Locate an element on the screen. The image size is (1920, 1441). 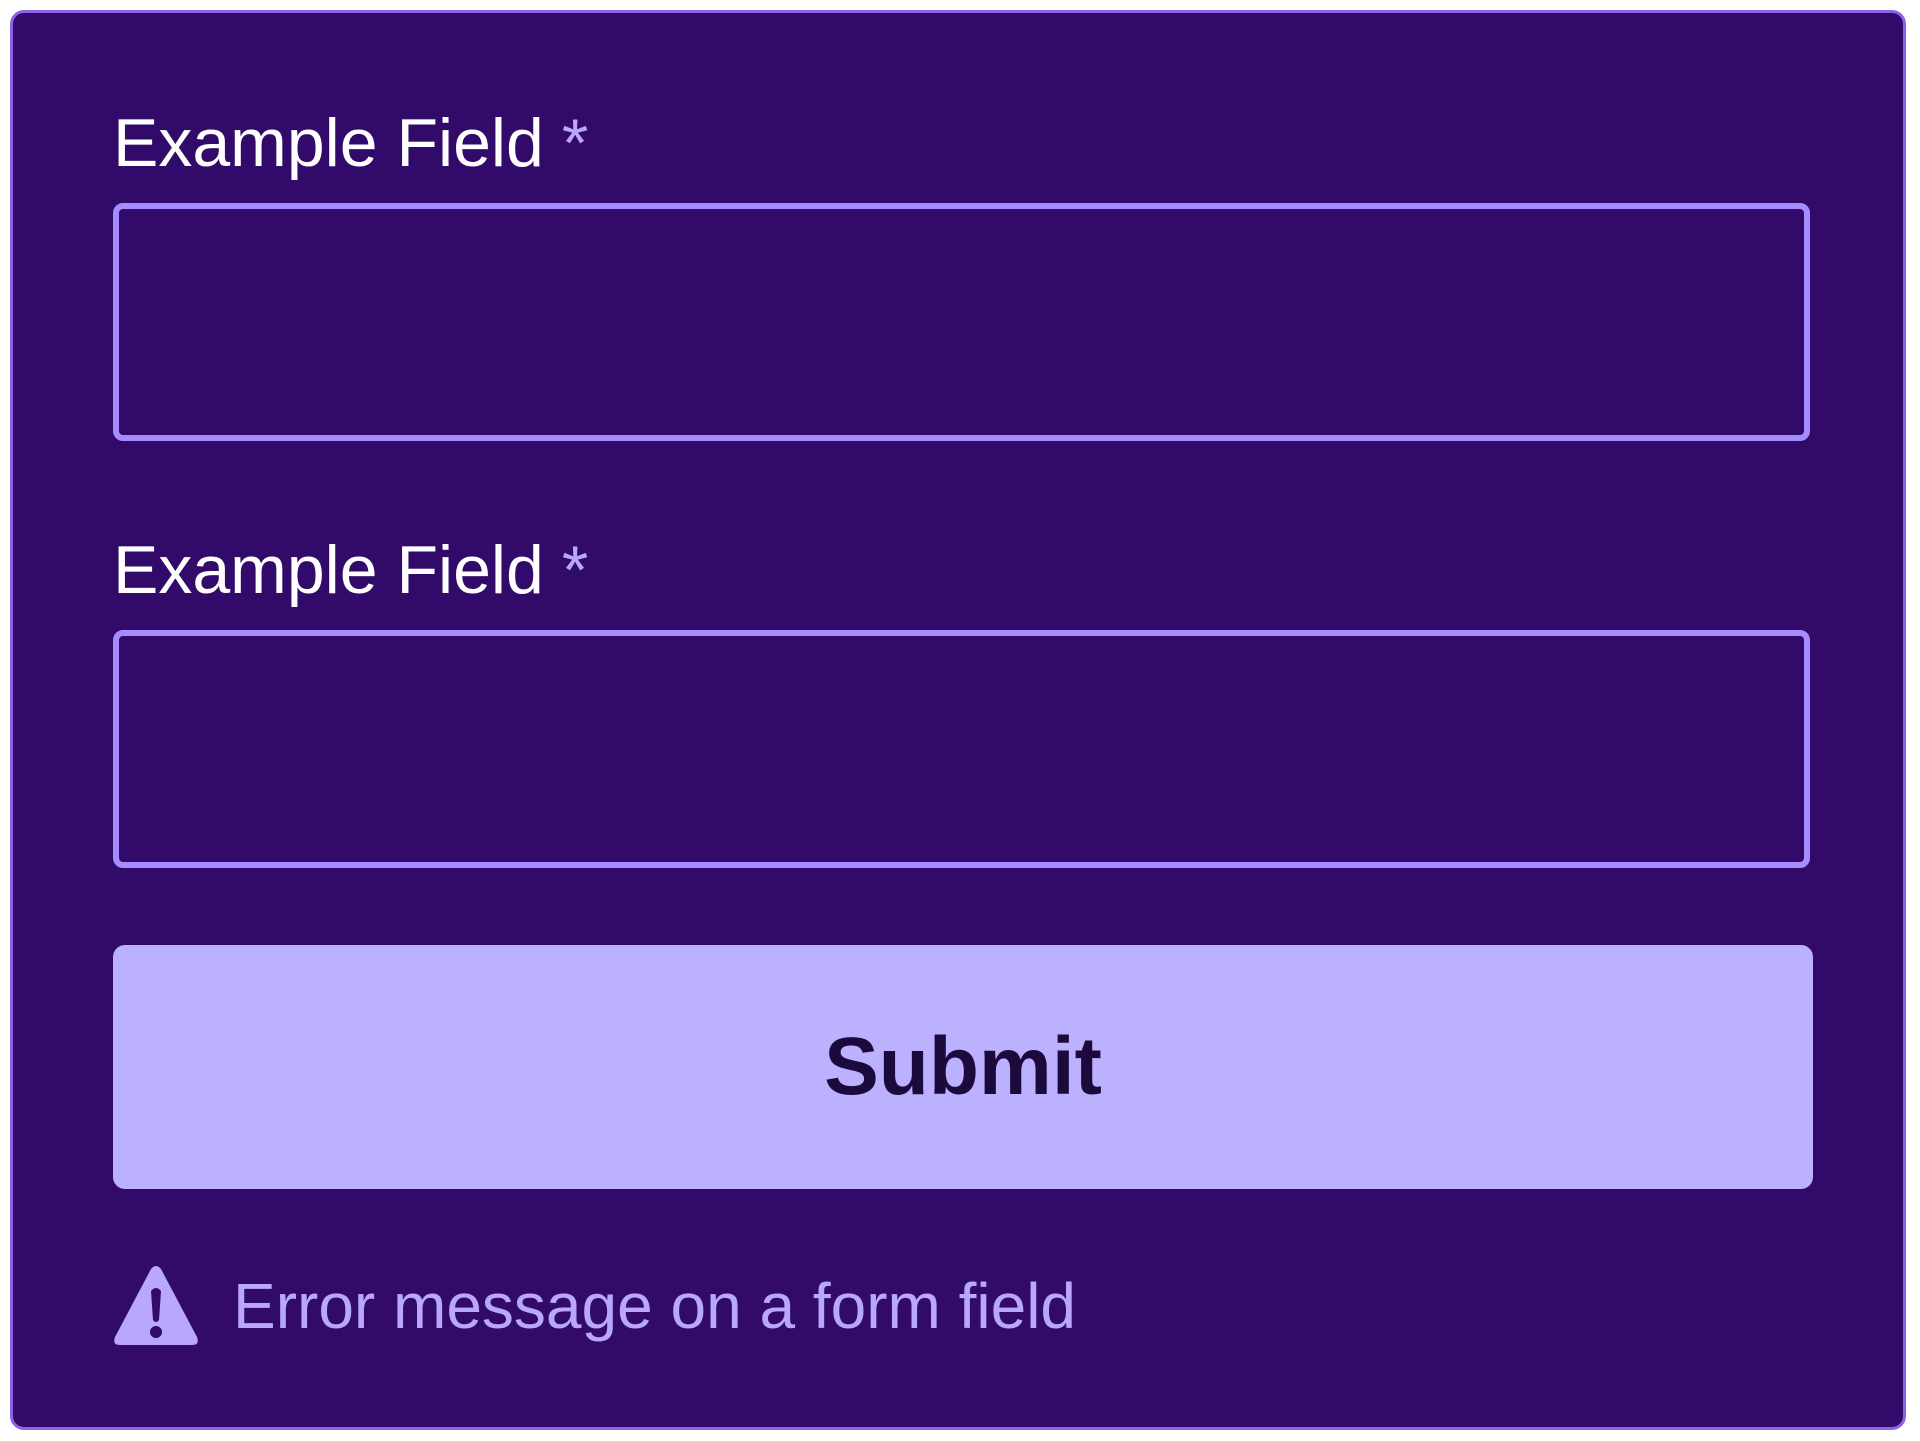
error-message: Error message on a form field is located at coordinates (594, 1305).